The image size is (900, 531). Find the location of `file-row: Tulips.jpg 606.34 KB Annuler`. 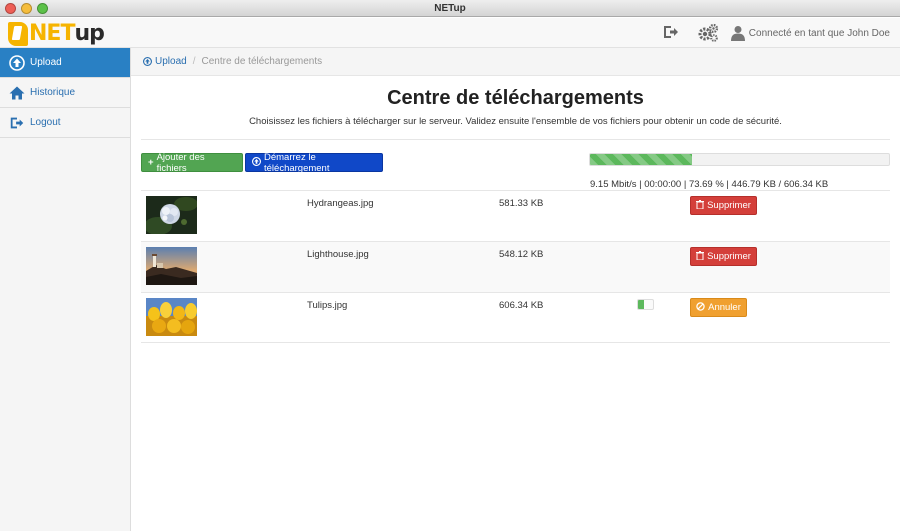

file-row: Tulips.jpg 606.34 KB Annuler is located at coordinates (515, 317).